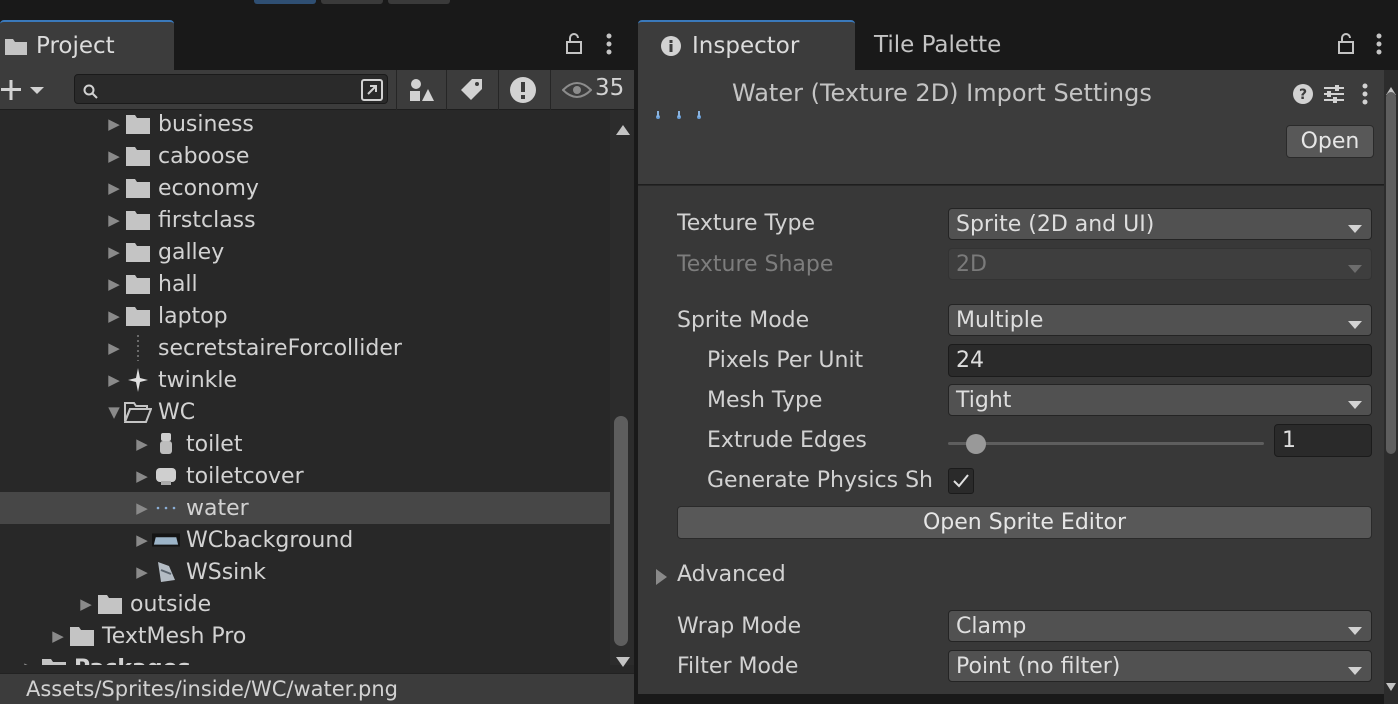 This screenshot has height=704, width=1398. Describe the element at coordinates (305, 604) in the screenshot. I see `tree-row: ▶ outside` at that location.